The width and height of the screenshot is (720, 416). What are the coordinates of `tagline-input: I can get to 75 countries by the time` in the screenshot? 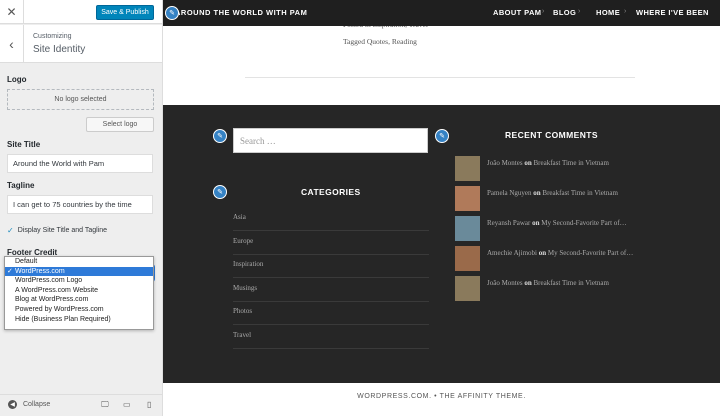 It's located at (80, 204).